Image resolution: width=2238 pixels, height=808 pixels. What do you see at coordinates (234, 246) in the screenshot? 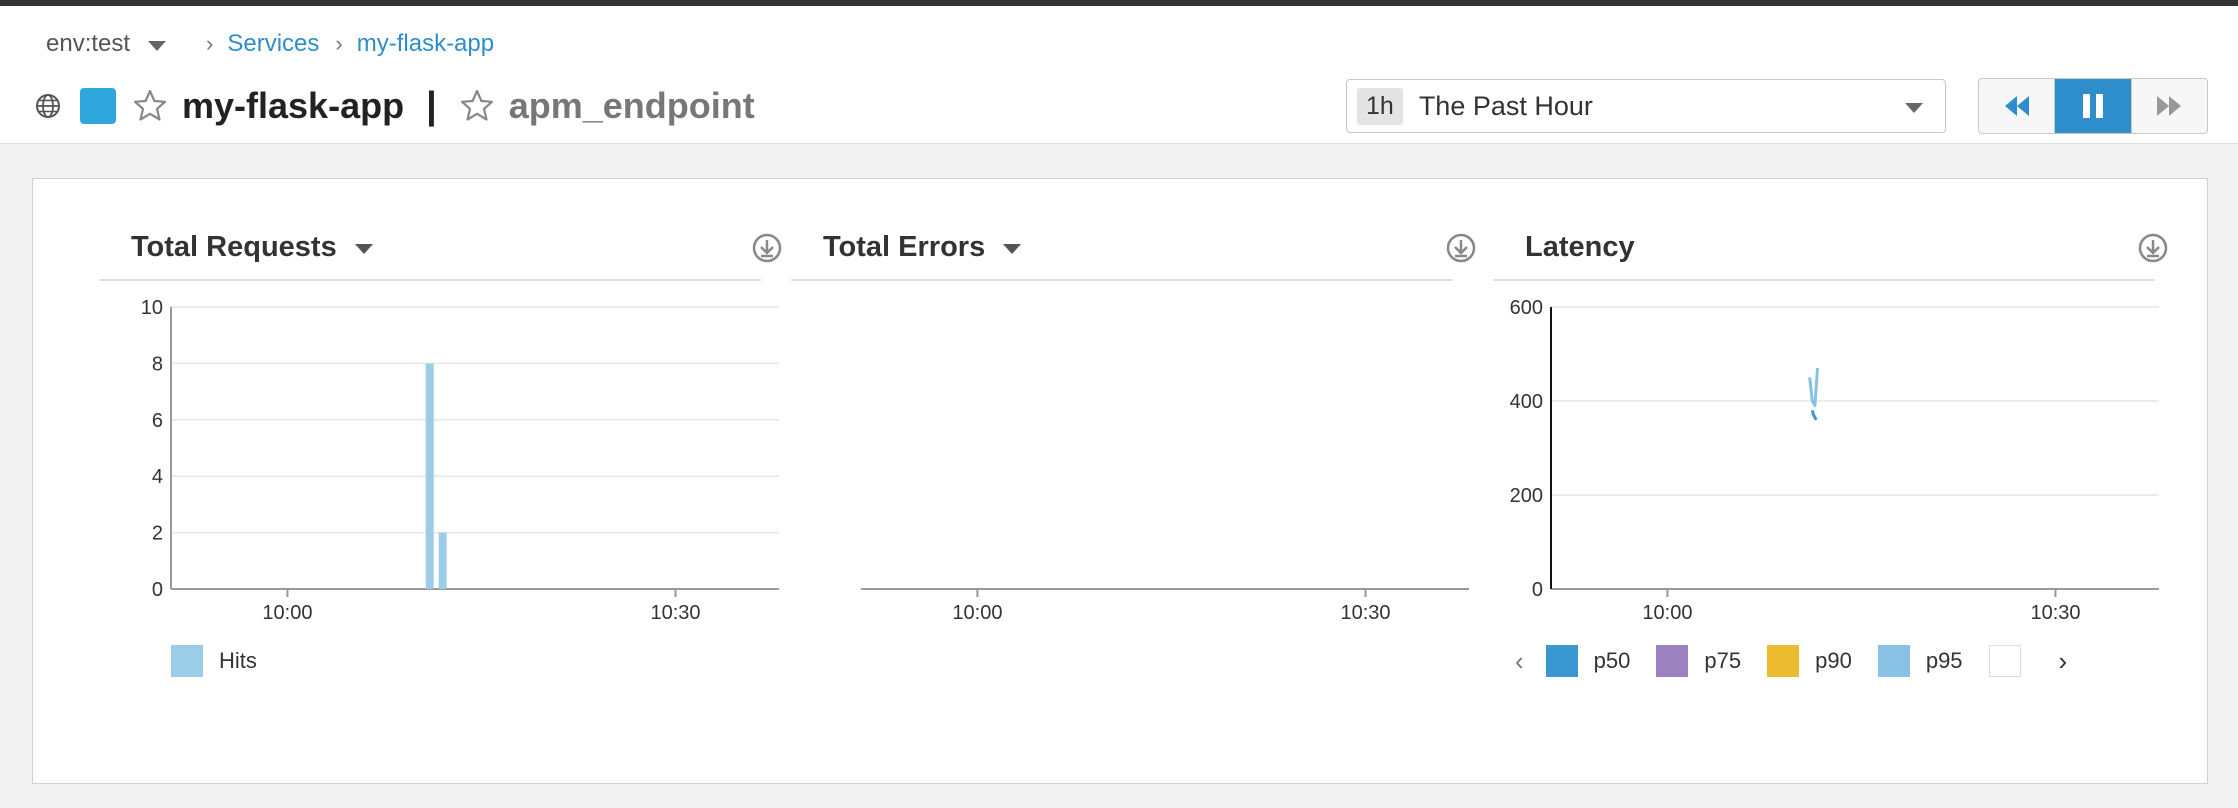
I see `widget-title-text: Total Requests` at bounding box center [234, 246].